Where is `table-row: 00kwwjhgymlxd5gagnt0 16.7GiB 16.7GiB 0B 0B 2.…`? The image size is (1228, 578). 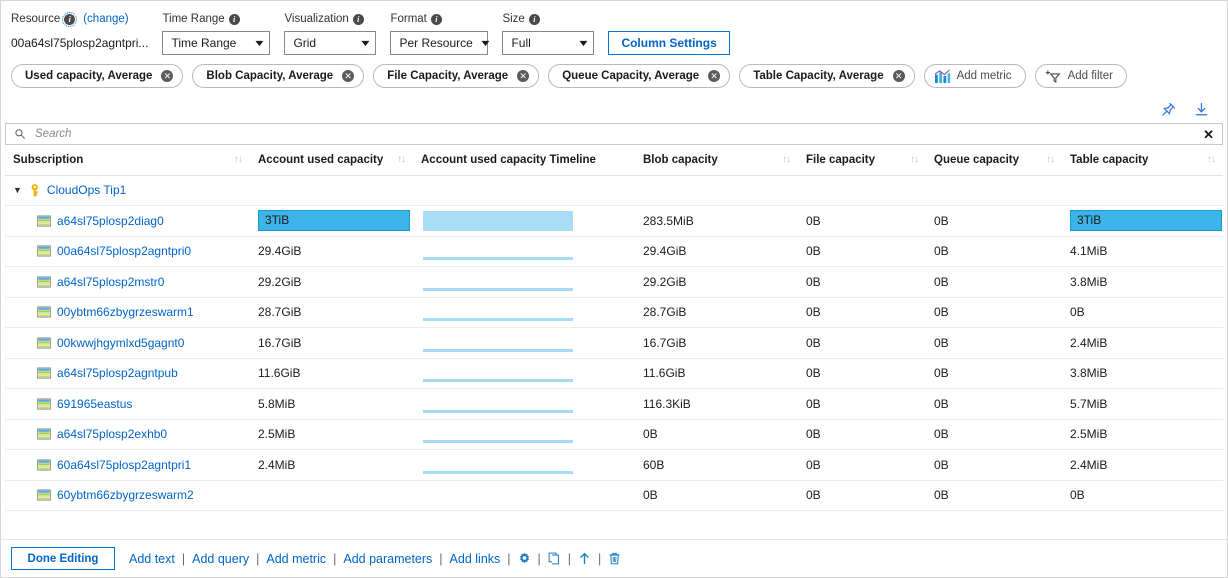 table-row: 00kwwjhgymlxd5gagnt0 16.7GiB 16.7GiB 0B 0B 2.… is located at coordinates (614, 343).